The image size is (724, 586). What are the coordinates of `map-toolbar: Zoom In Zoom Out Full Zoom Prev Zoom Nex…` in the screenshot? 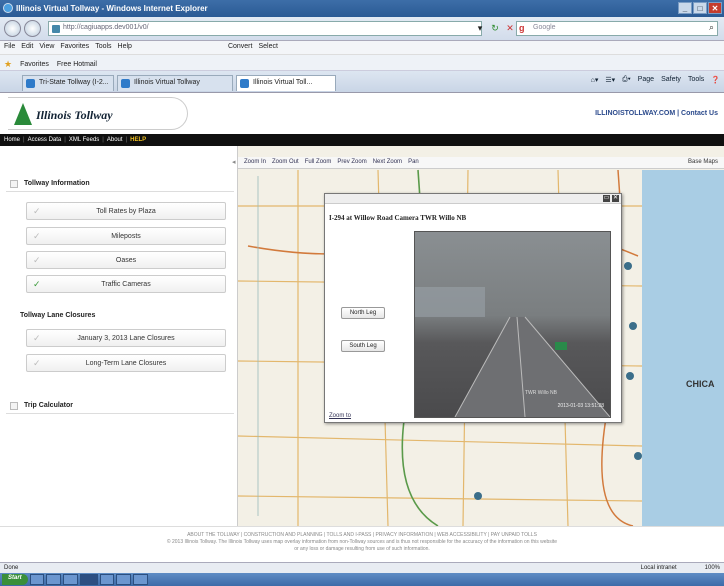 It's located at (481, 163).